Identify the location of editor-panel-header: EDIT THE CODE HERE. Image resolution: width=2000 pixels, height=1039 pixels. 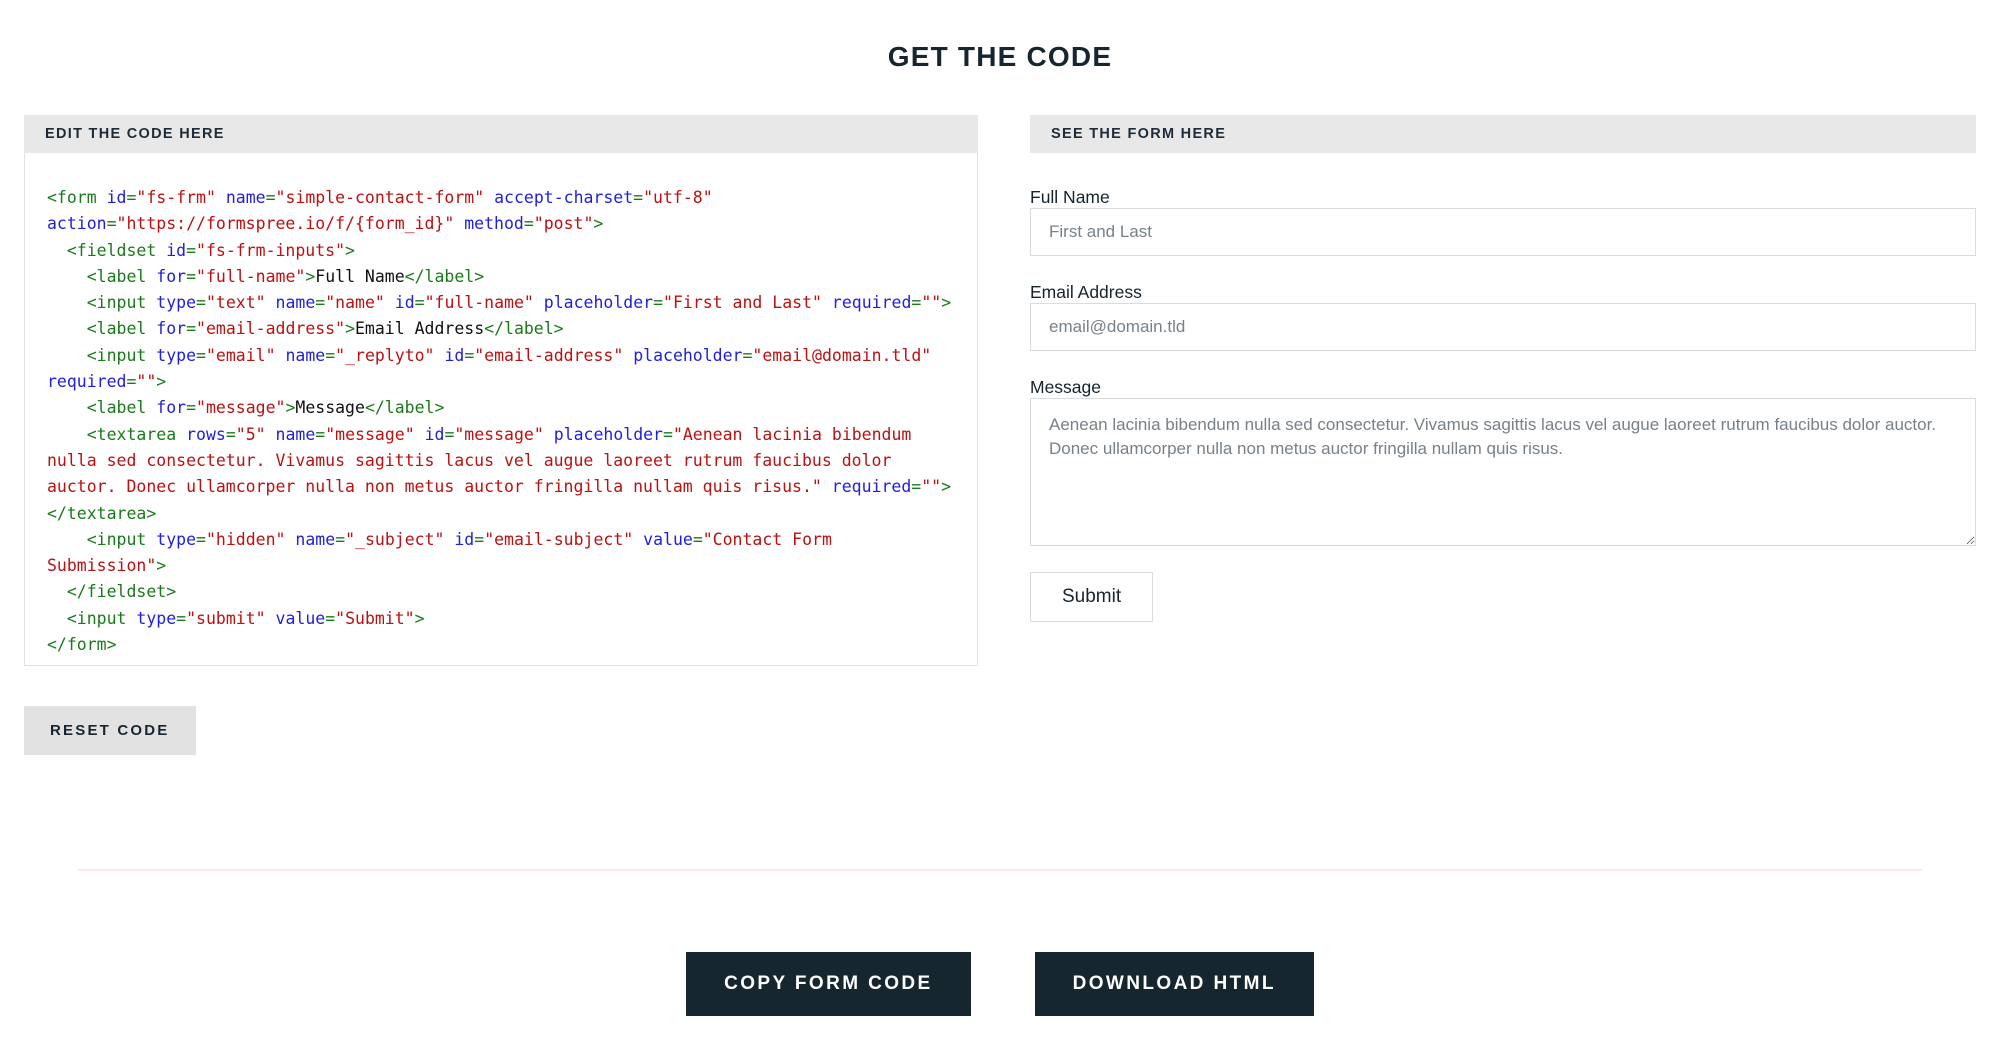
(501, 134).